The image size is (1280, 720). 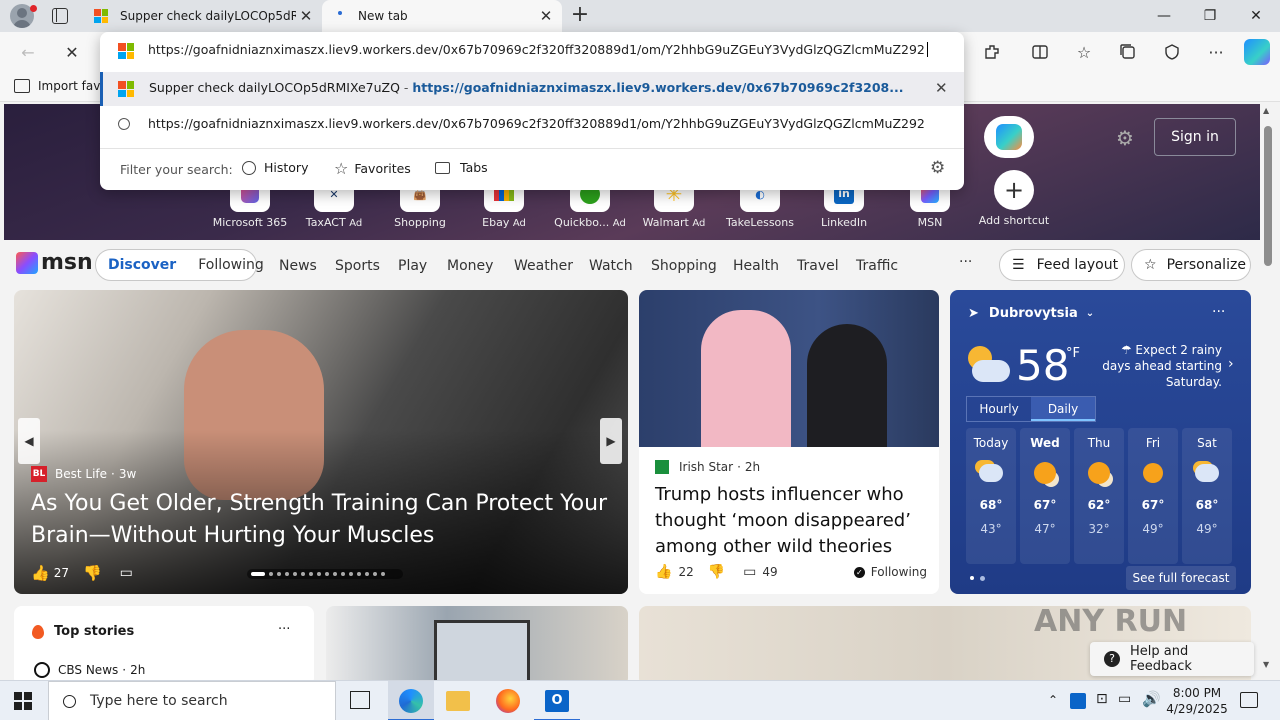 What do you see at coordinates (1045, 496) in the screenshot?
I see `forecast-day: Wed 67° 47°` at bounding box center [1045, 496].